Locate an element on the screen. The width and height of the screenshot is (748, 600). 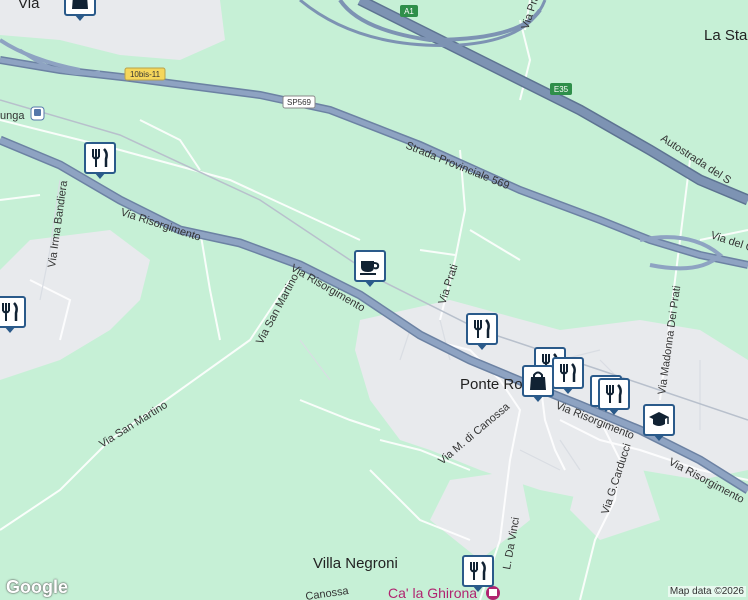
place-la-sta: La Sta is located at coordinates (726, 35).